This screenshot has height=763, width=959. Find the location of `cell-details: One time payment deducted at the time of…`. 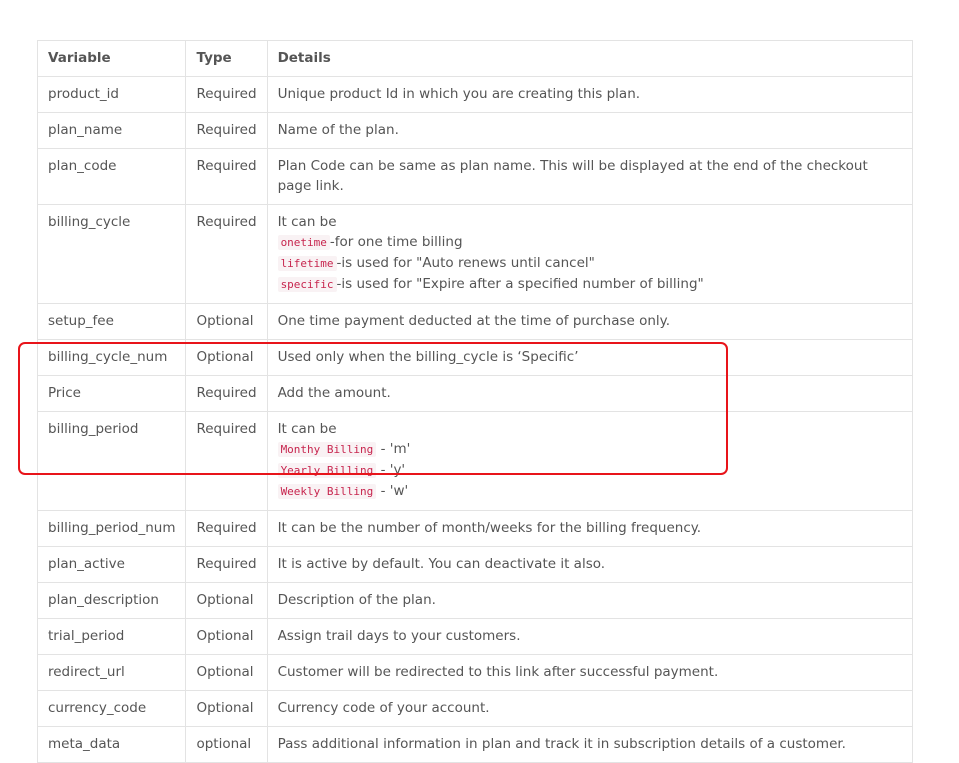

cell-details: One time payment deducted at the time of… is located at coordinates (590, 321).